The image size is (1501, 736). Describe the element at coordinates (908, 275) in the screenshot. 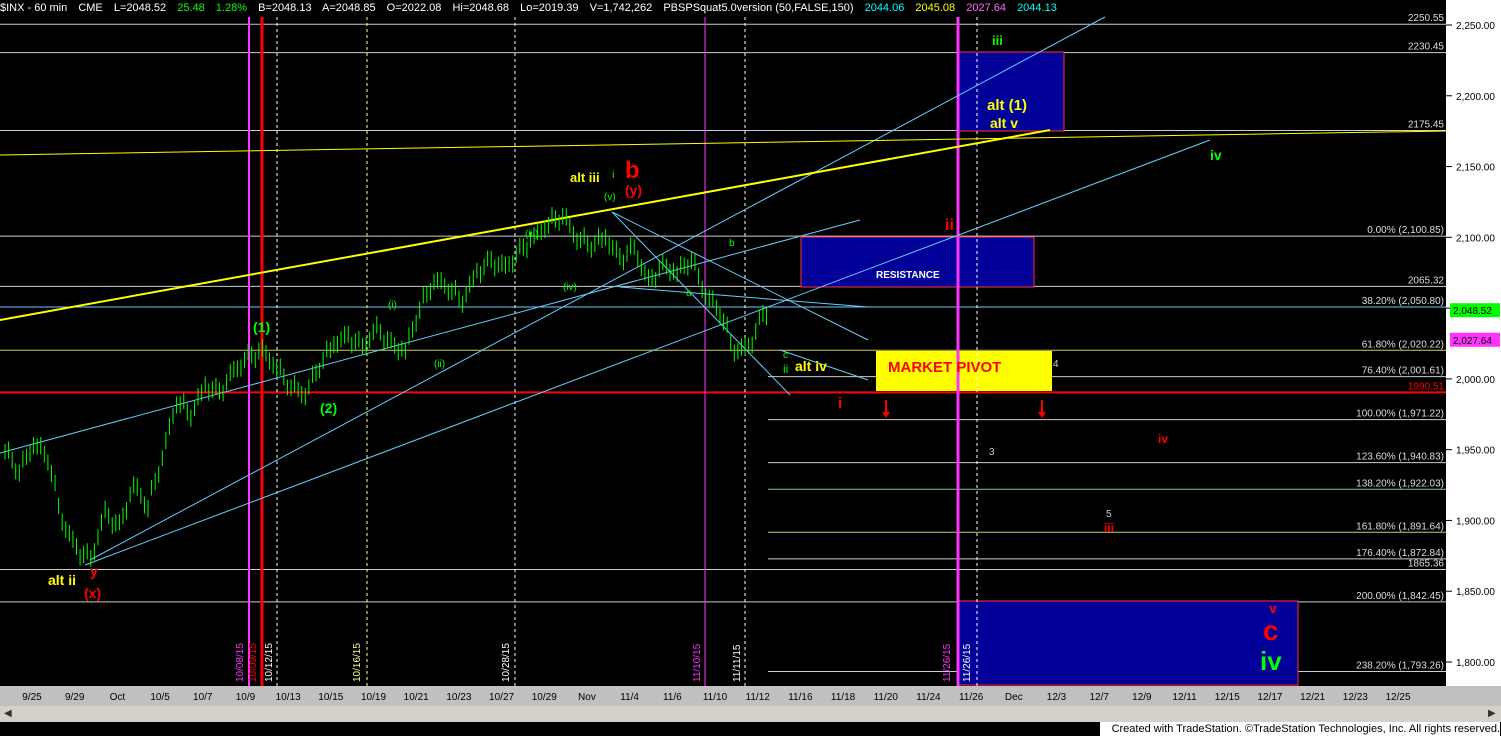

I see `wave-label-25: RESISTANCE` at that location.